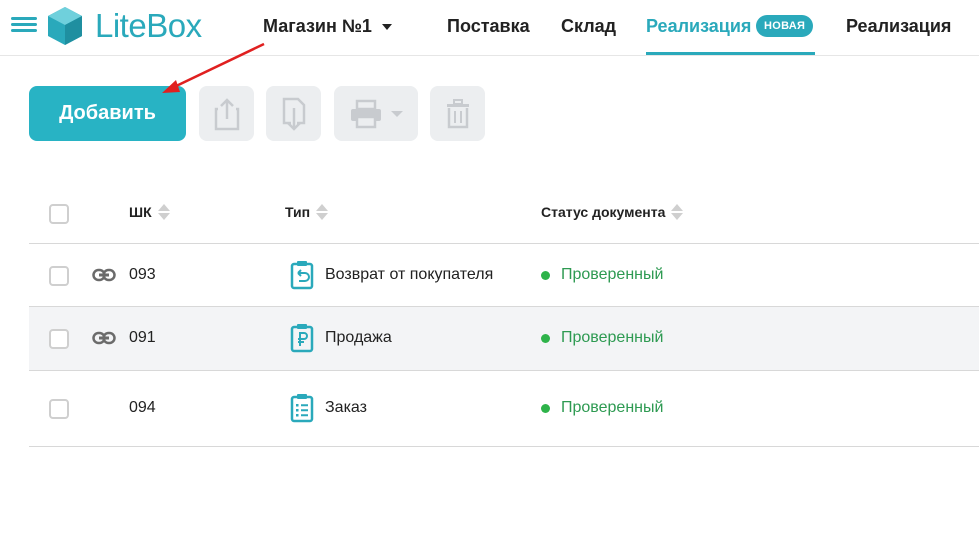 This screenshot has width=979, height=533. What do you see at coordinates (148, 25) in the screenshot?
I see `logo-text: LiteBox` at bounding box center [148, 25].